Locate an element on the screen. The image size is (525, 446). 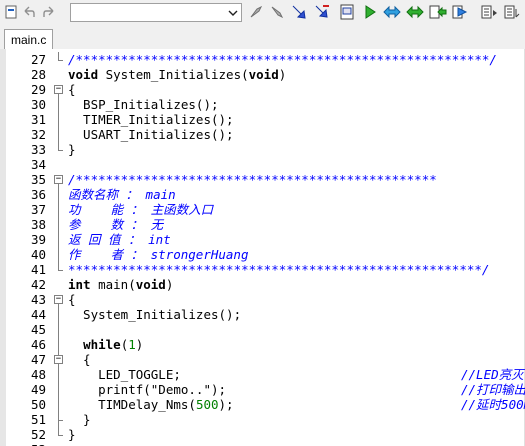
code-line: 44 System_Initializes(); is located at coordinates (262, 314).